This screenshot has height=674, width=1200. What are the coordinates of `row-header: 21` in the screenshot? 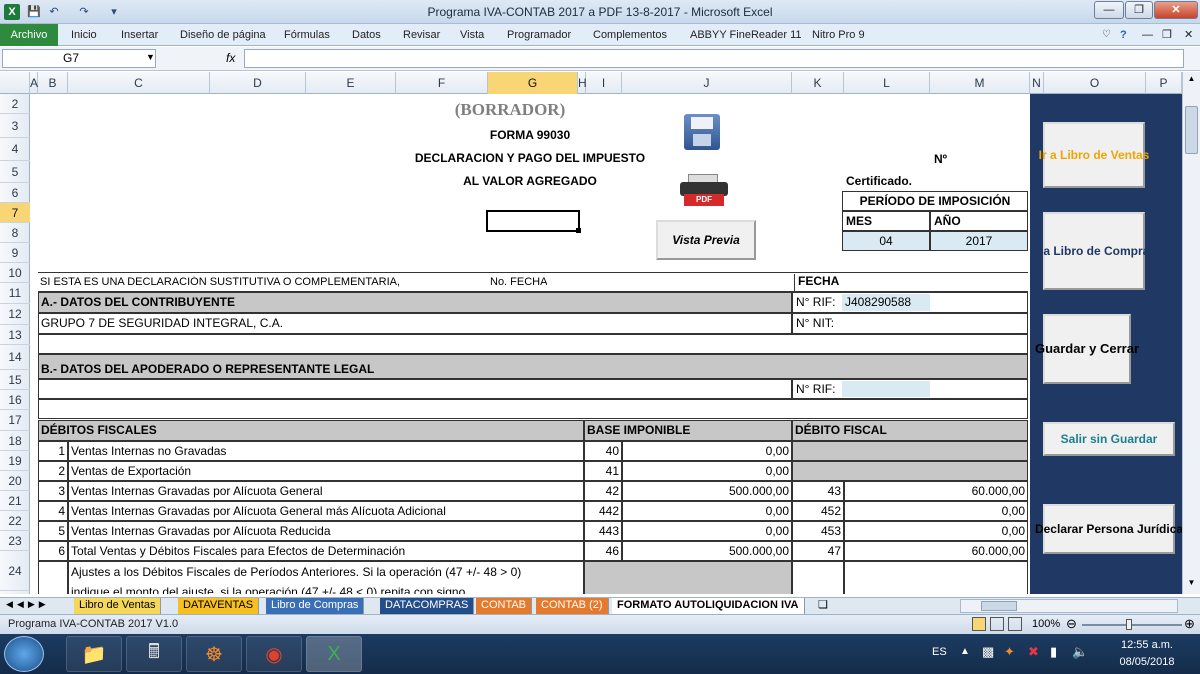 It's located at (15, 501).